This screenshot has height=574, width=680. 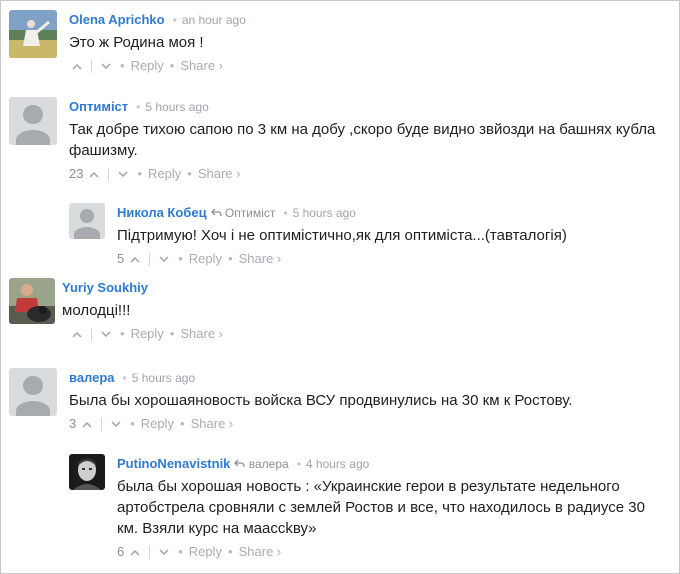 What do you see at coordinates (105, 287) in the screenshot?
I see `author-name: Yuriy Soukhiy` at bounding box center [105, 287].